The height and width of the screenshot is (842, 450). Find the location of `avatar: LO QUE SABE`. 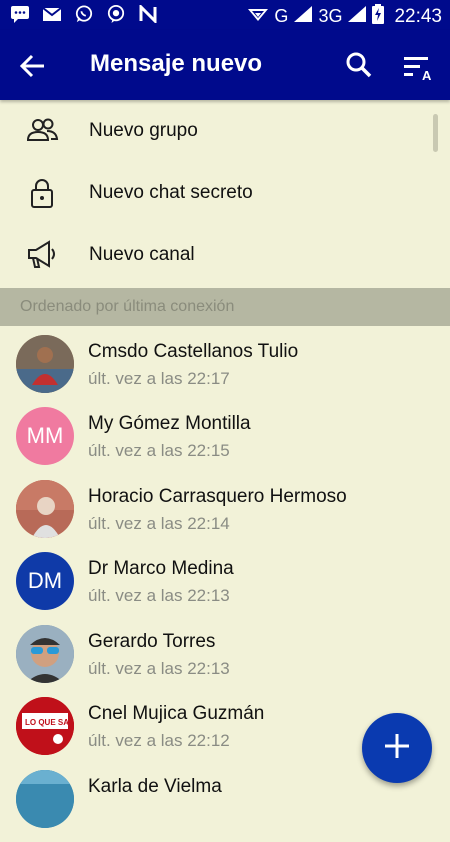

avatar: LO QUE SABE is located at coordinates (45, 726).